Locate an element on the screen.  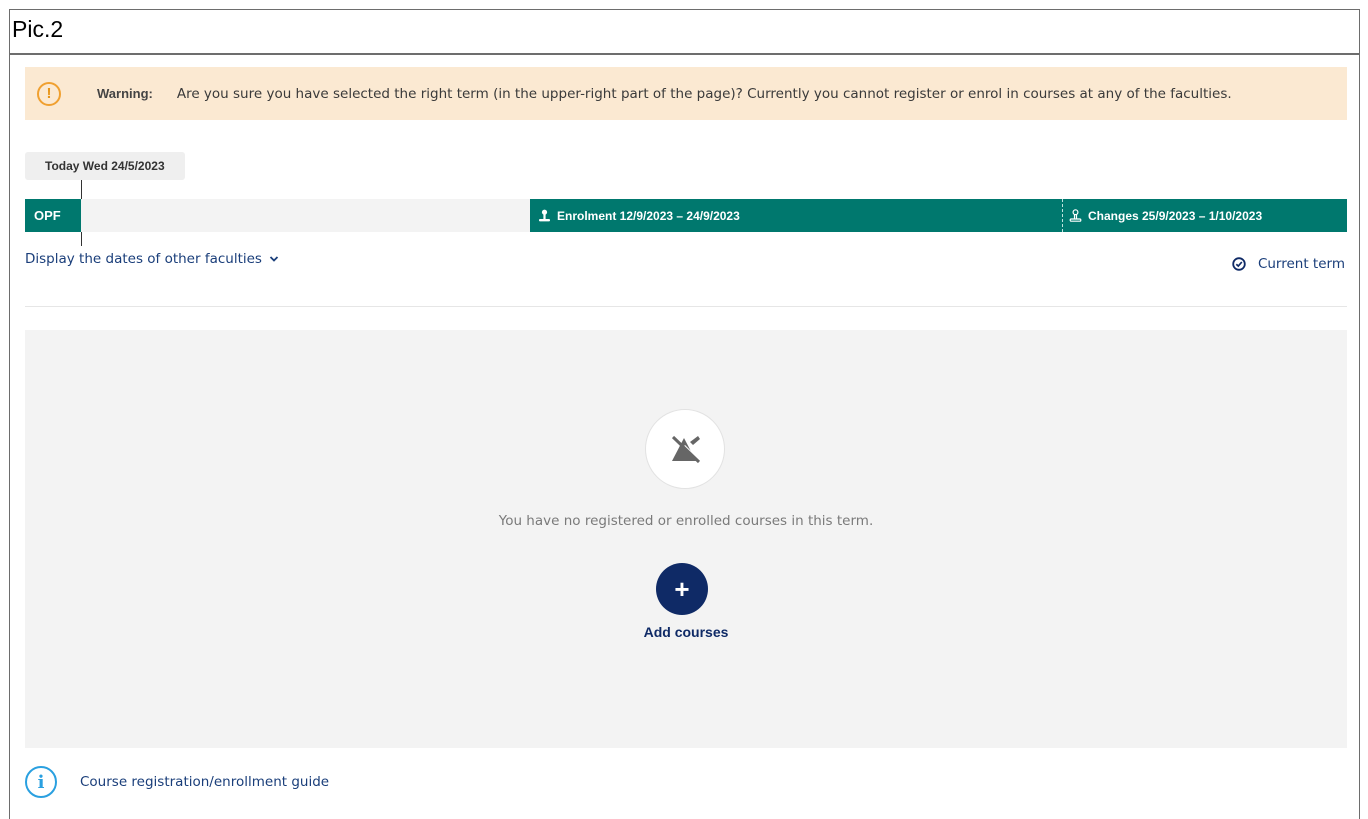
exclamation-icon: ! is located at coordinates (49, 93).